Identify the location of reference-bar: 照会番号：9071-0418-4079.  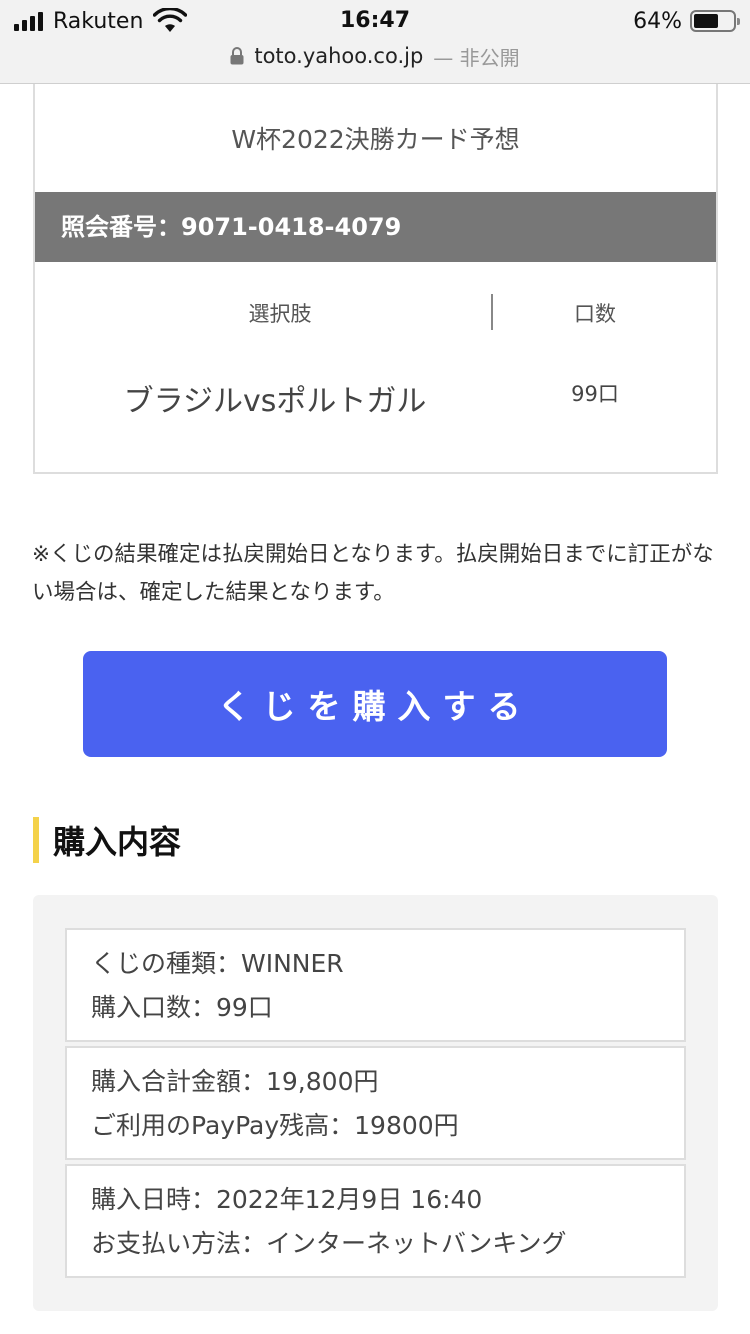
(375, 227).